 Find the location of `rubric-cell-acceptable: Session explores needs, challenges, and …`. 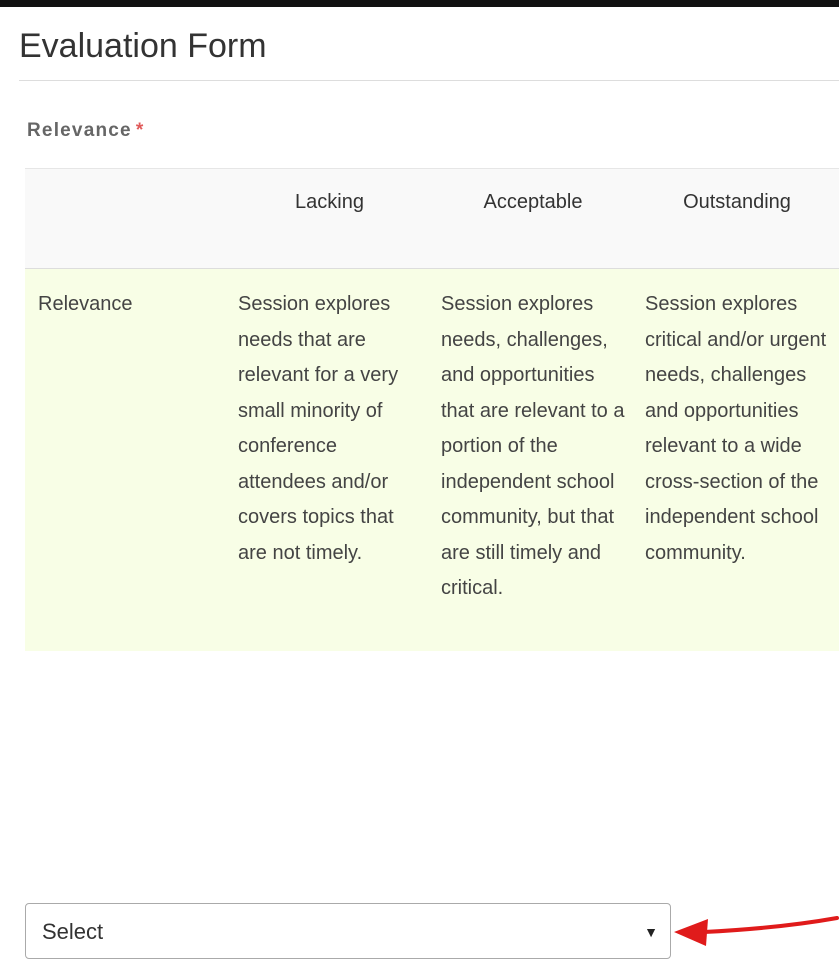

rubric-cell-acceptable: Session explores needs, challenges, and … is located at coordinates (533, 459).